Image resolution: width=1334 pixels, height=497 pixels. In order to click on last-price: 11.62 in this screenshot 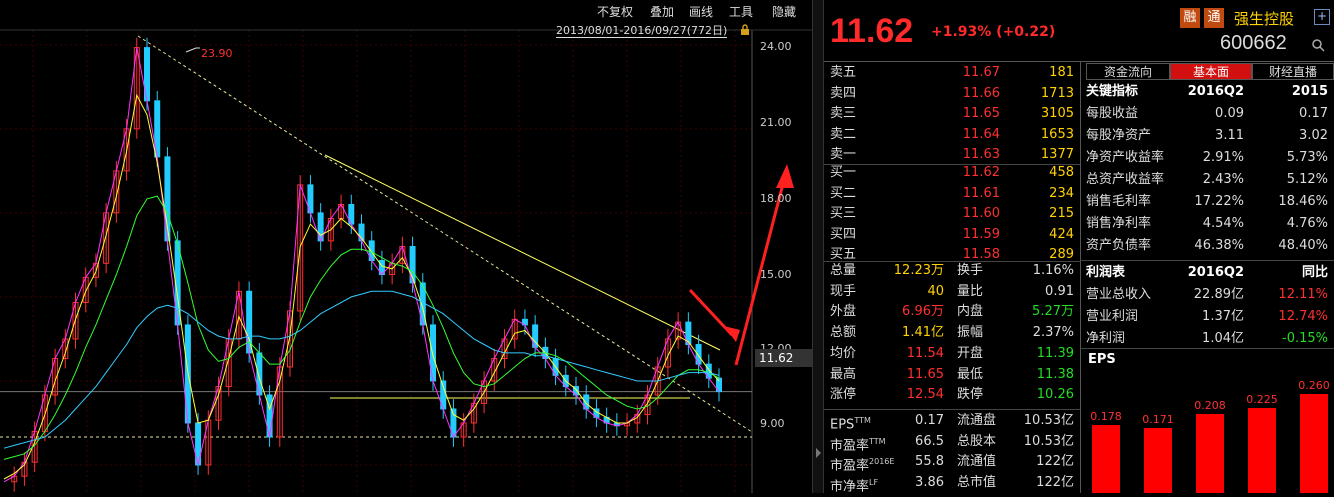, I will do `click(872, 31)`.